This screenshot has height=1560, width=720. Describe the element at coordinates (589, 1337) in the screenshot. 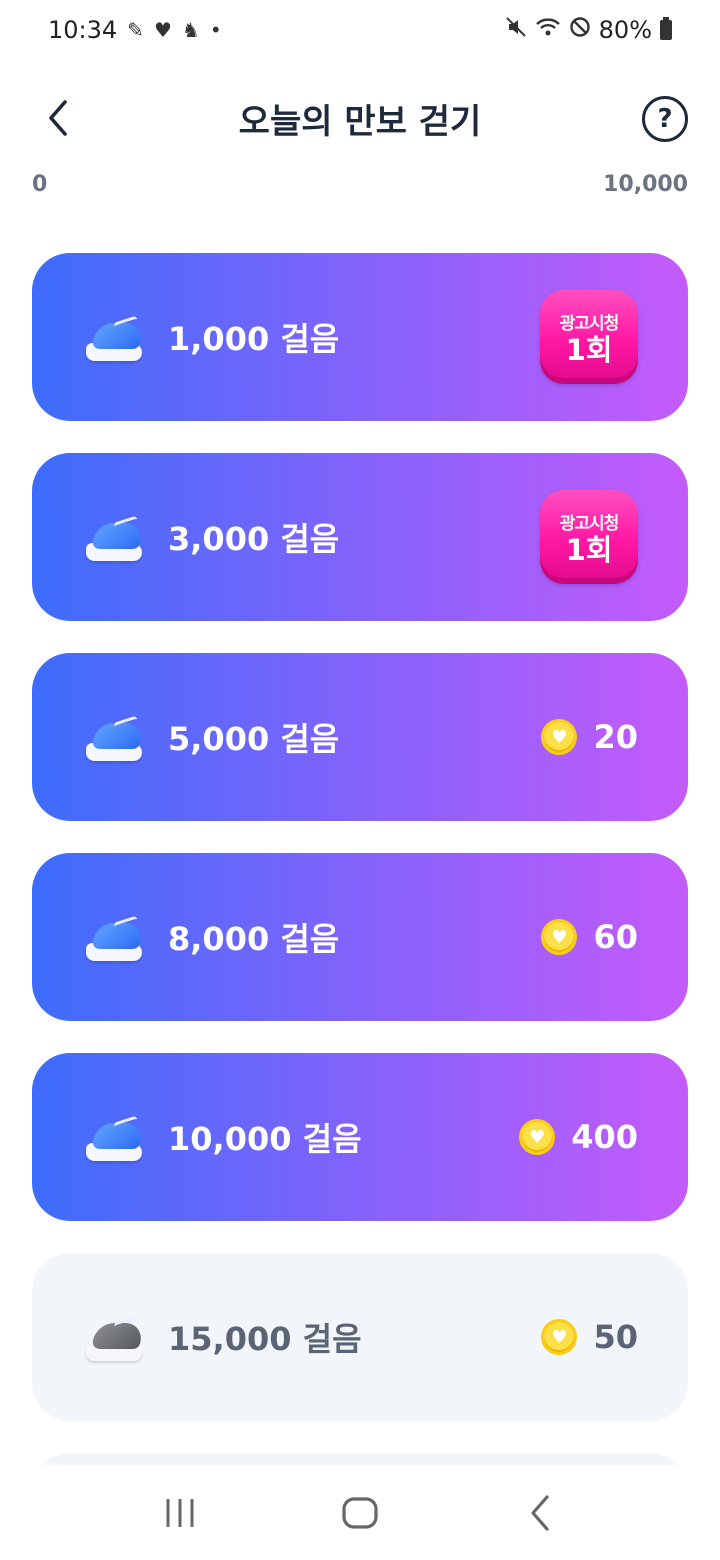

I see `reward: ♥ 50` at that location.